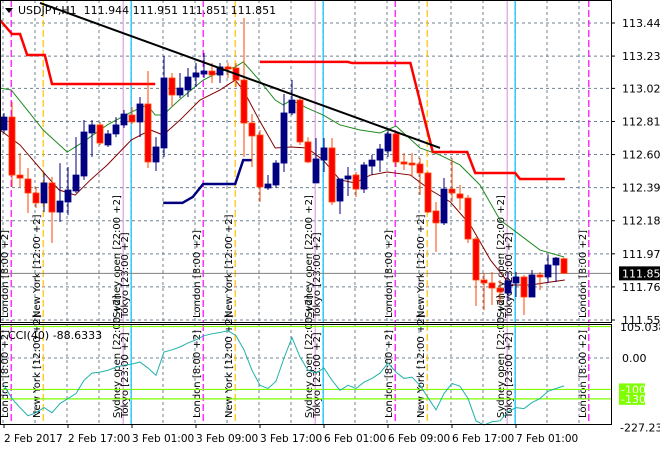 Image resolution: width=660 pixels, height=450 pixels. Describe the element at coordinates (207, 181) in the screenshot. I see `support-line` at that location.